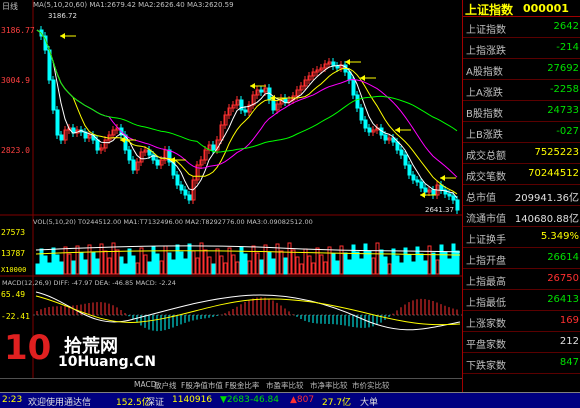 This screenshot has height=408, width=580. I want to click on panel-row-value: -2258, so click(564, 89).